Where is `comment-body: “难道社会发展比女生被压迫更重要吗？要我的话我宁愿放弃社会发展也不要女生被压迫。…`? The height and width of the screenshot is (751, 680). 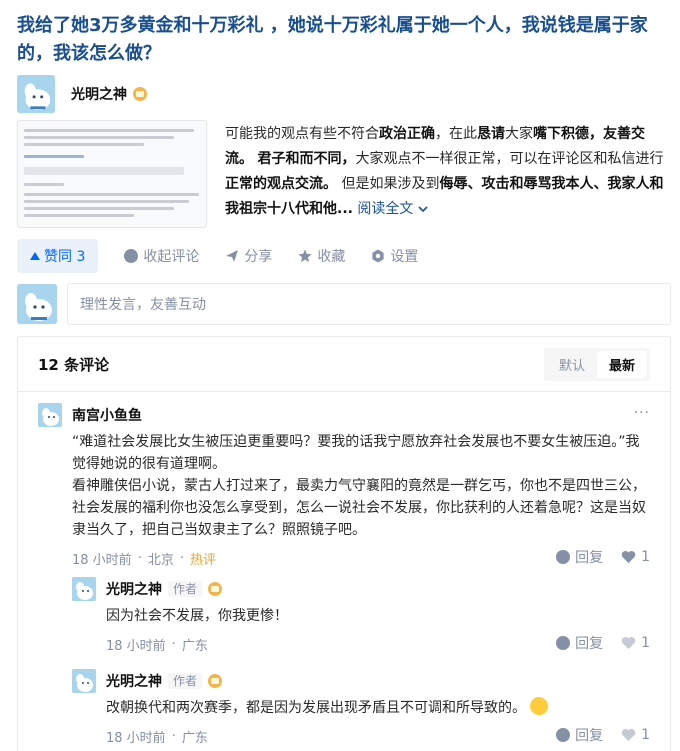
comment-body: “难道社会发展比女生被压迫更重要吗？要我的话我宁愿放弃社会发展也不要女生被压迫。… is located at coordinates (359, 486).